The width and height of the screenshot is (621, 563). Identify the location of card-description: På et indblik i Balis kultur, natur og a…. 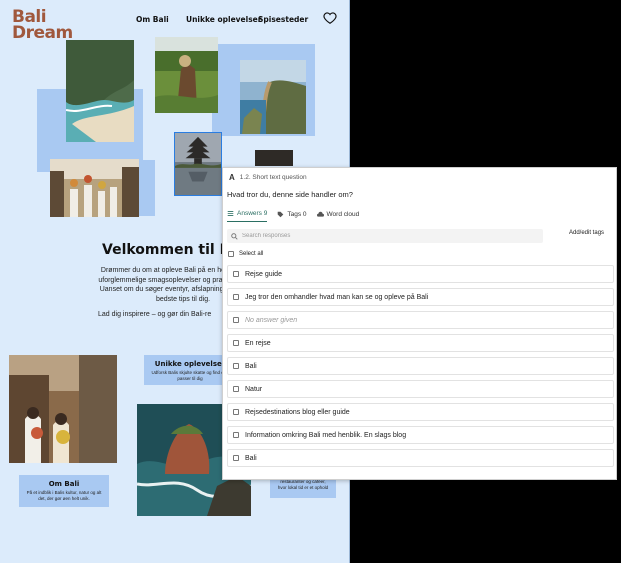
(64, 495).